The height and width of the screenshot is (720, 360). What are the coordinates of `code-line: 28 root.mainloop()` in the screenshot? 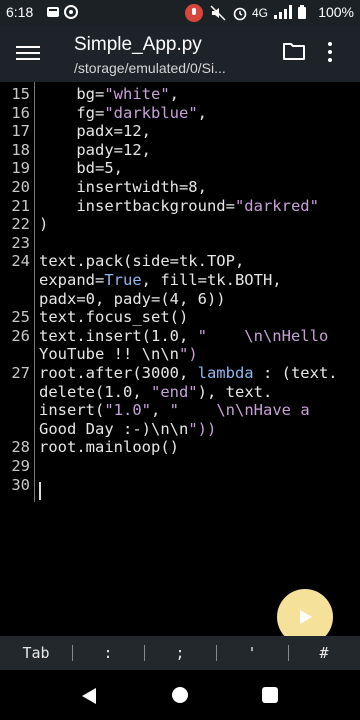 It's located at (180, 447).